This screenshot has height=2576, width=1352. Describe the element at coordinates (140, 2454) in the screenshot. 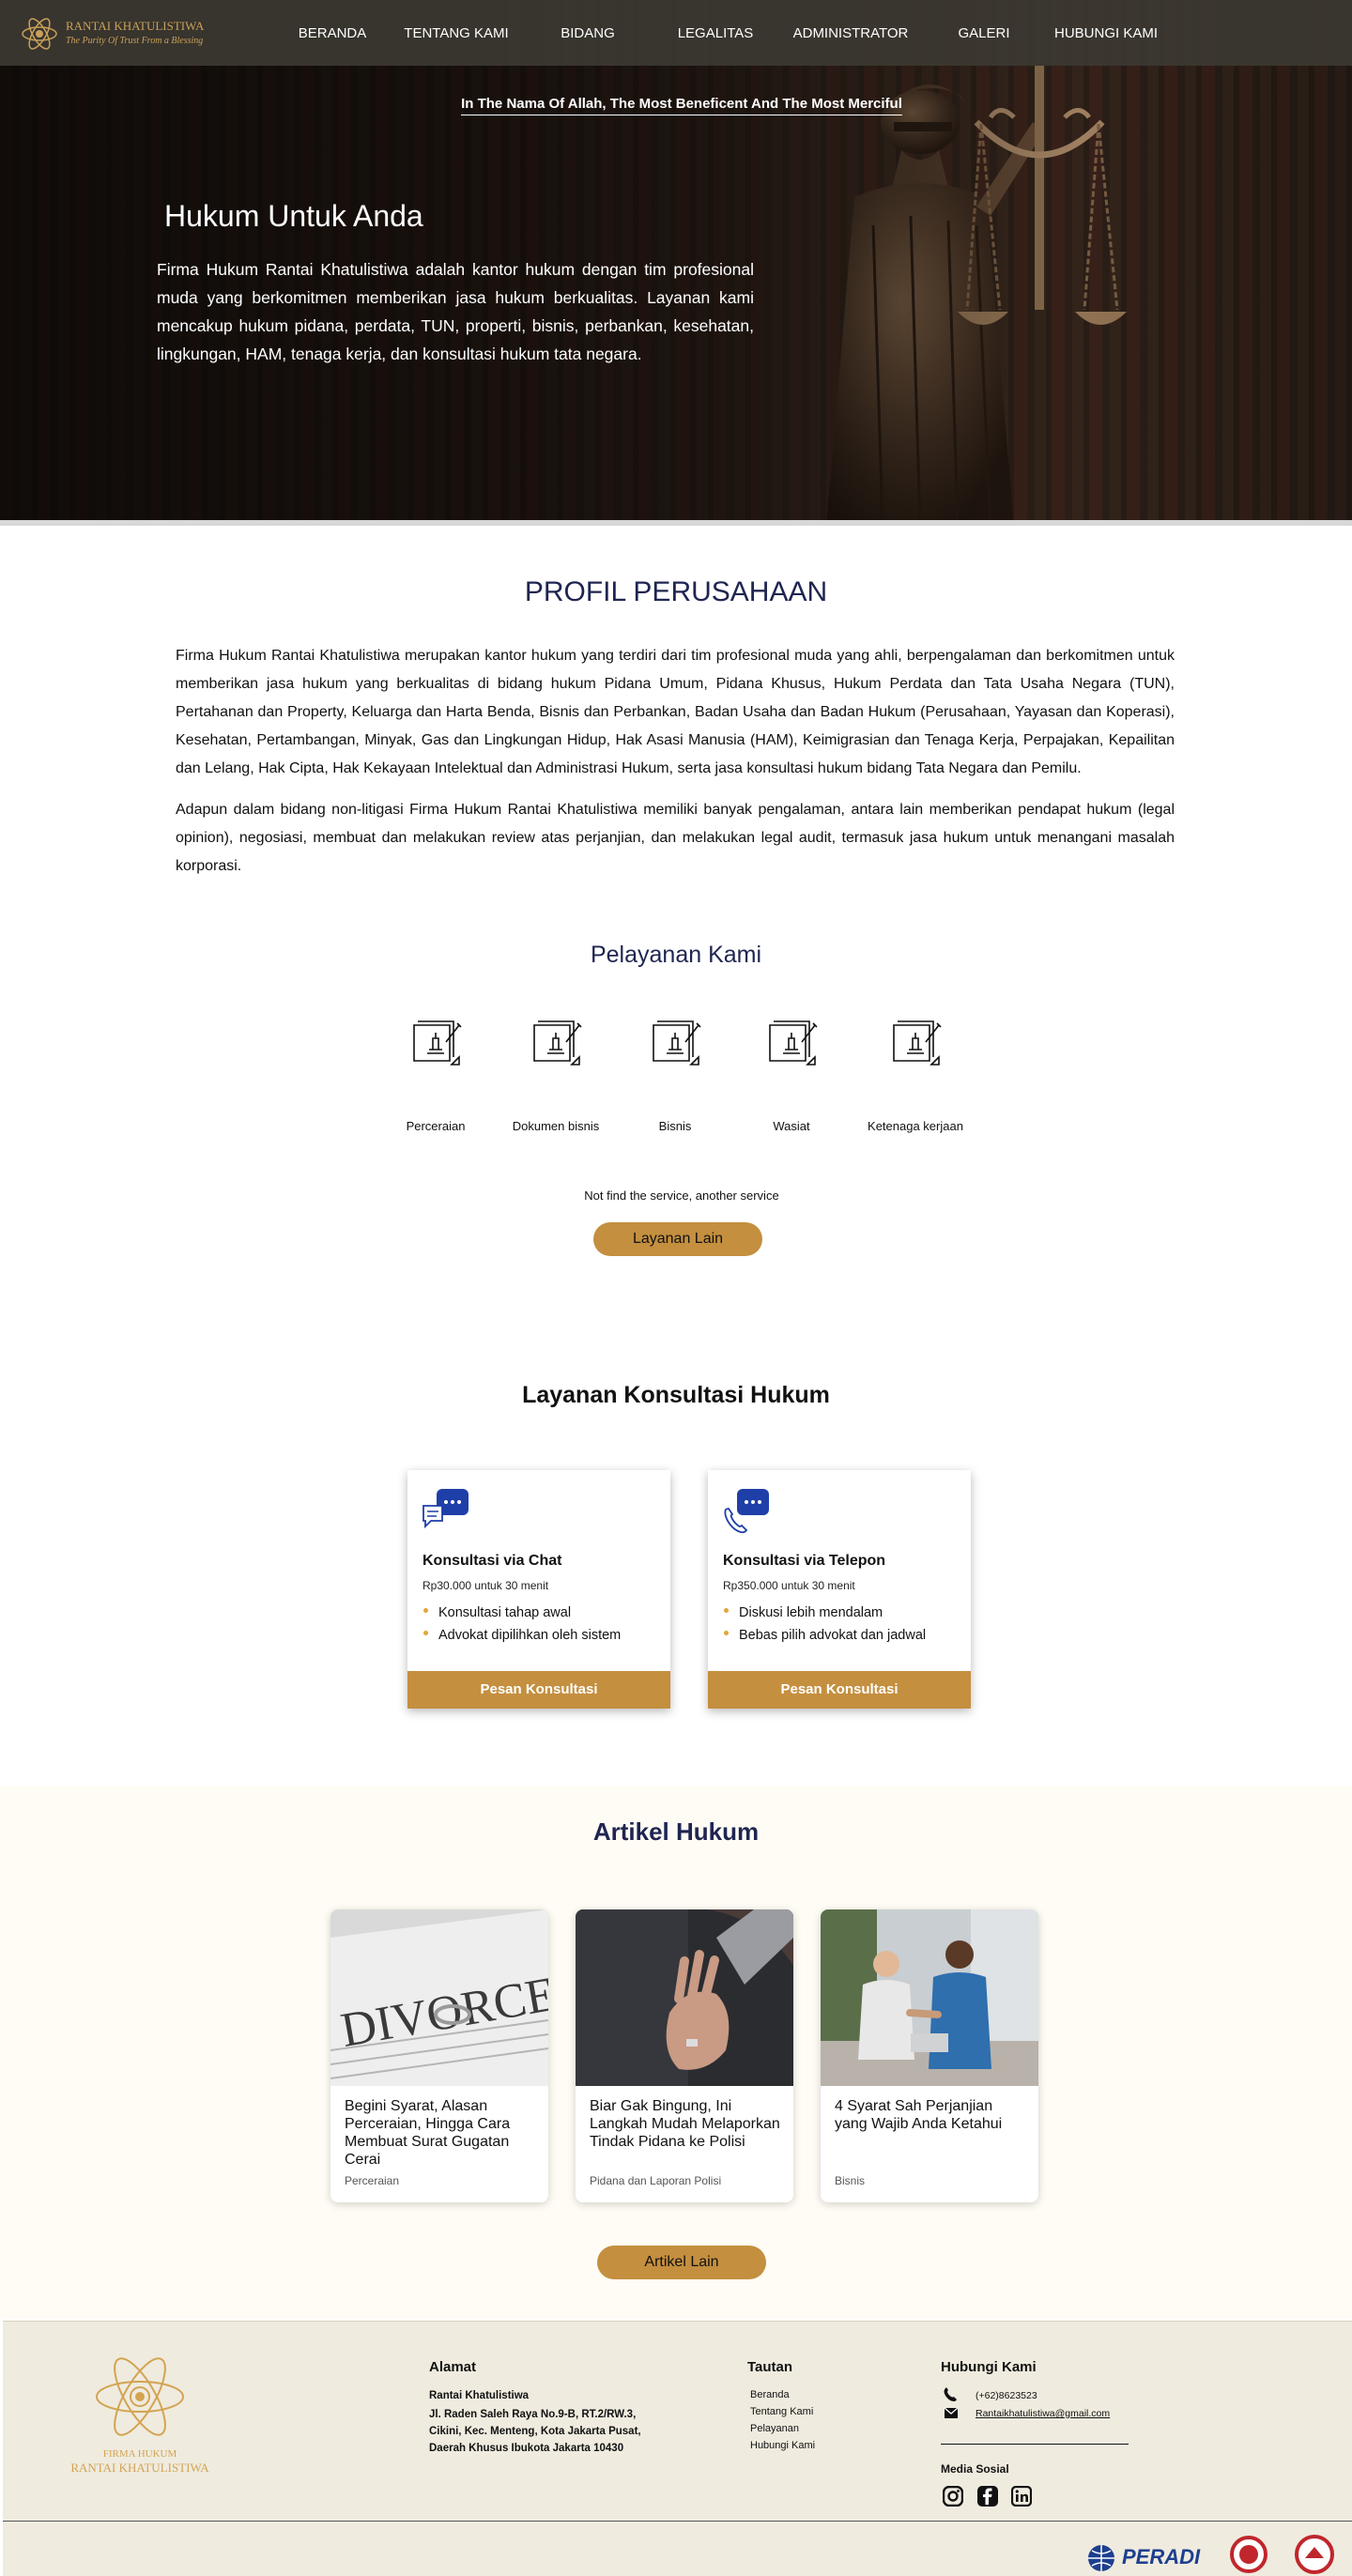

I see `footer-logo-line1: FIRMA HUKUM` at that location.